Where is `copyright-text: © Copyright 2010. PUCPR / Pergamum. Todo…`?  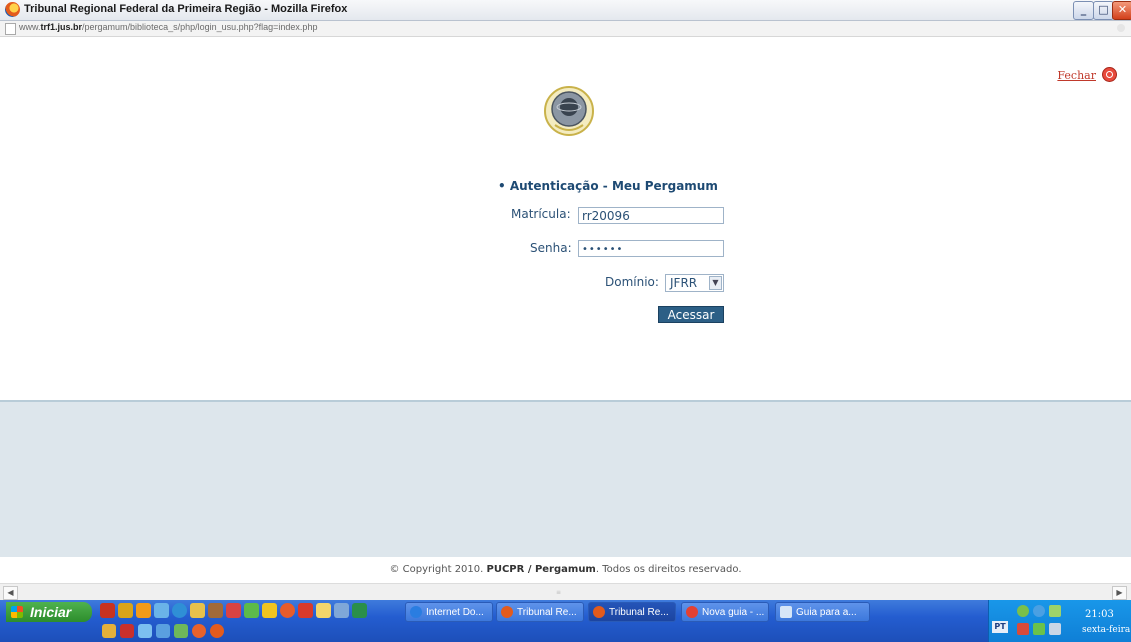
copyright-text: © Copyright 2010. PUCPR / Pergamum. Todo… is located at coordinates (565, 570).